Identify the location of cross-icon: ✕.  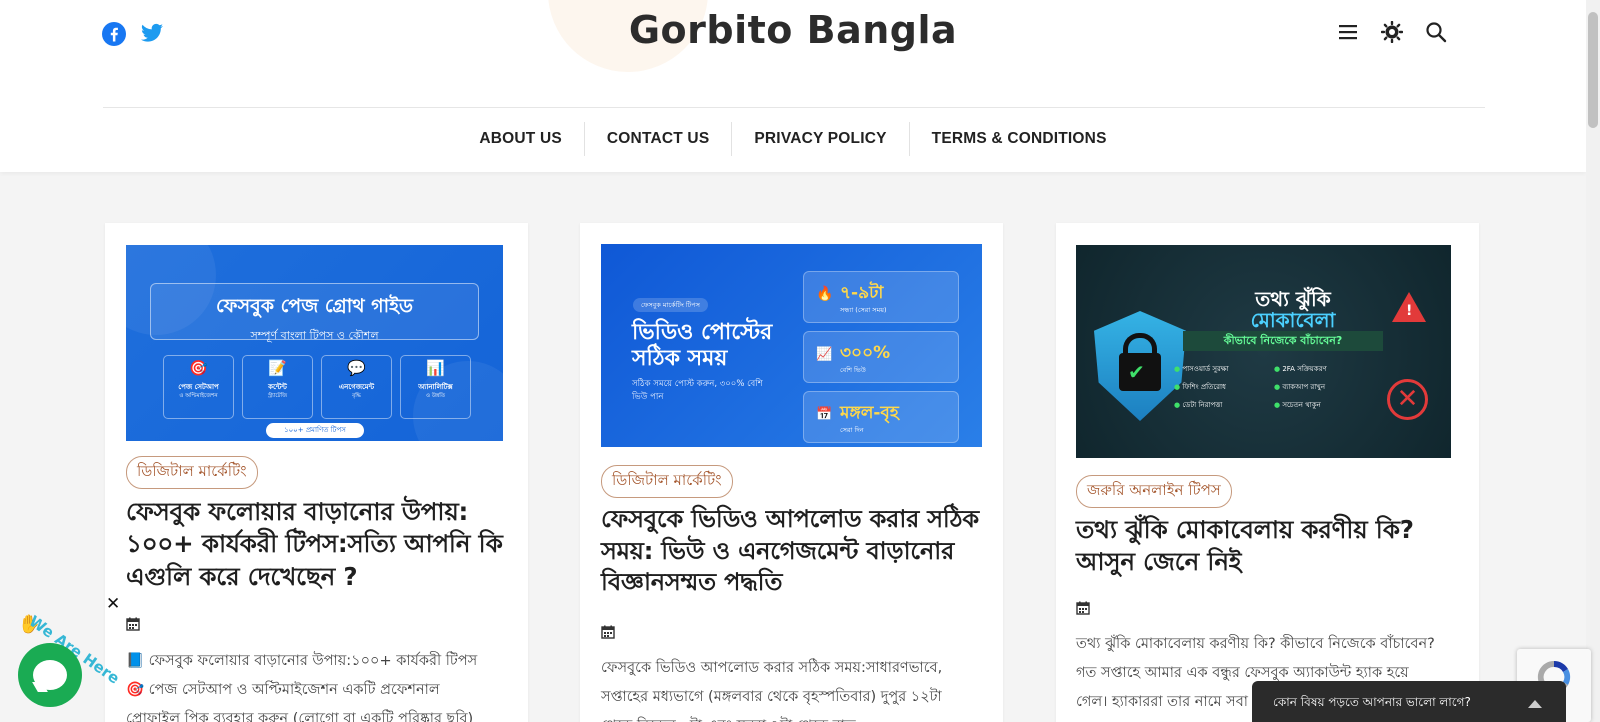
(1407, 399).